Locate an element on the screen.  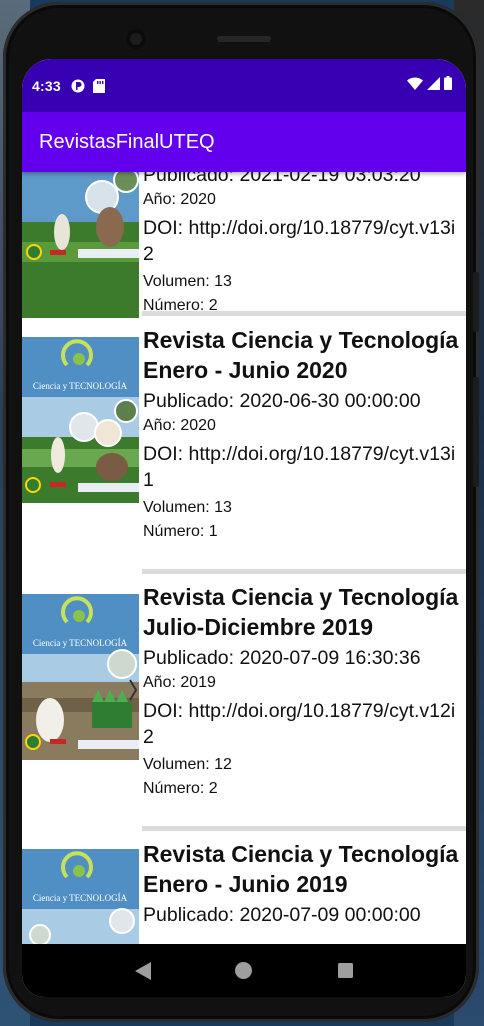
front-camera is located at coordinates (136, 39).